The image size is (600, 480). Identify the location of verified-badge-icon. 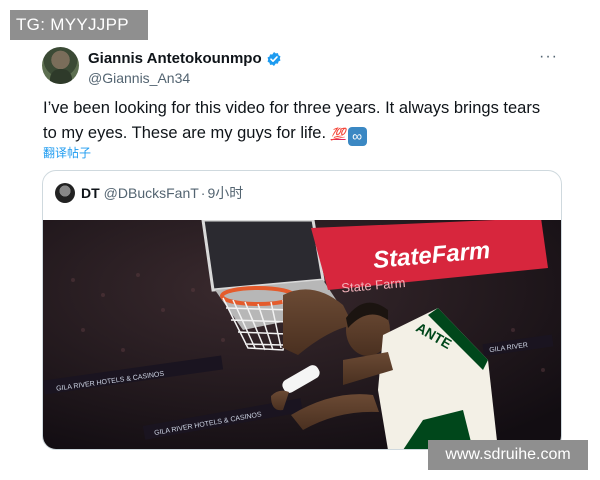
(274, 58).